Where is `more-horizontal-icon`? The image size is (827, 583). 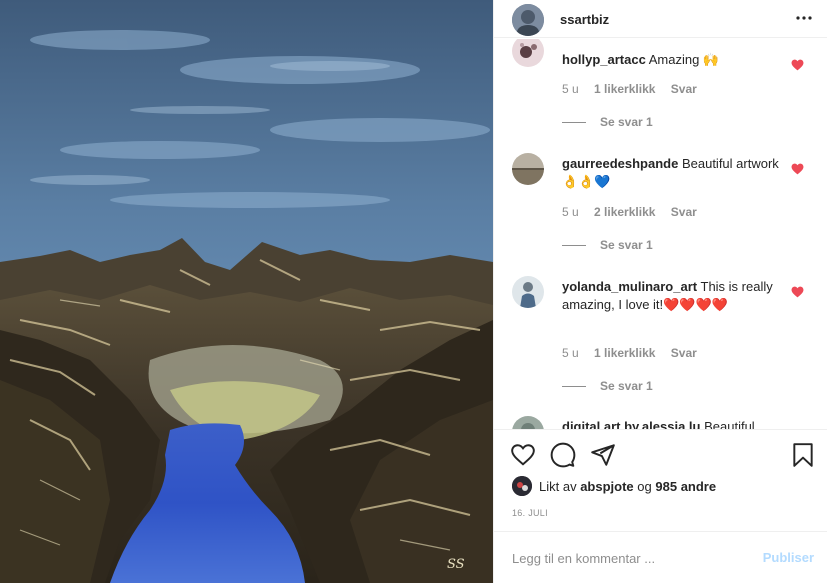 more-horizontal-icon is located at coordinates (804, 18).